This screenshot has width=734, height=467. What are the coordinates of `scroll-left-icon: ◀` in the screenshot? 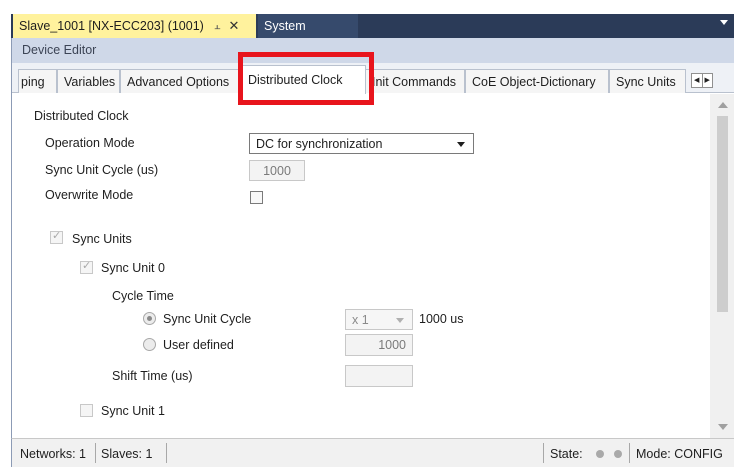 It's located at (697, 80).